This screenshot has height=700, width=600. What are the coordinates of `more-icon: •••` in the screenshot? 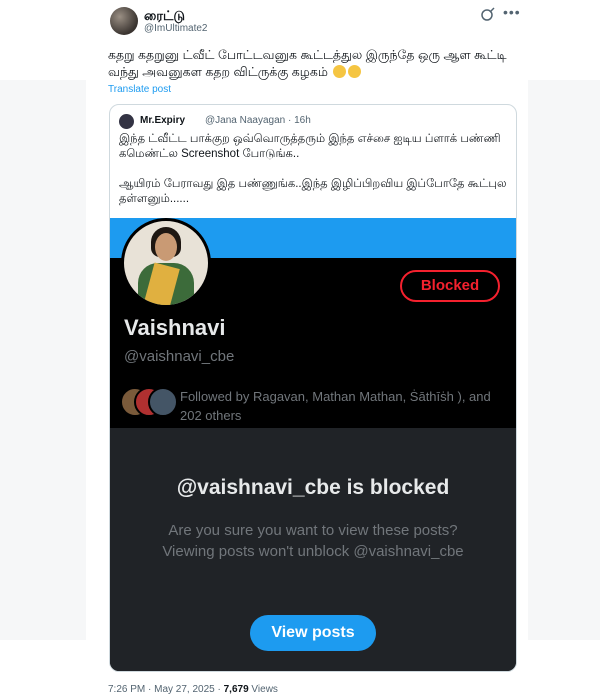 It's located at (512, 12).